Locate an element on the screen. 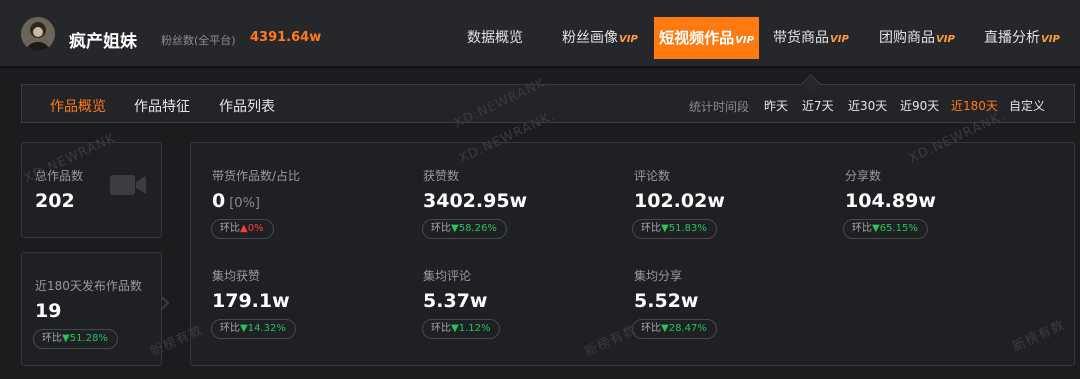  nav-tab-label: 短视频作品 is located at coordinates (697, 38).